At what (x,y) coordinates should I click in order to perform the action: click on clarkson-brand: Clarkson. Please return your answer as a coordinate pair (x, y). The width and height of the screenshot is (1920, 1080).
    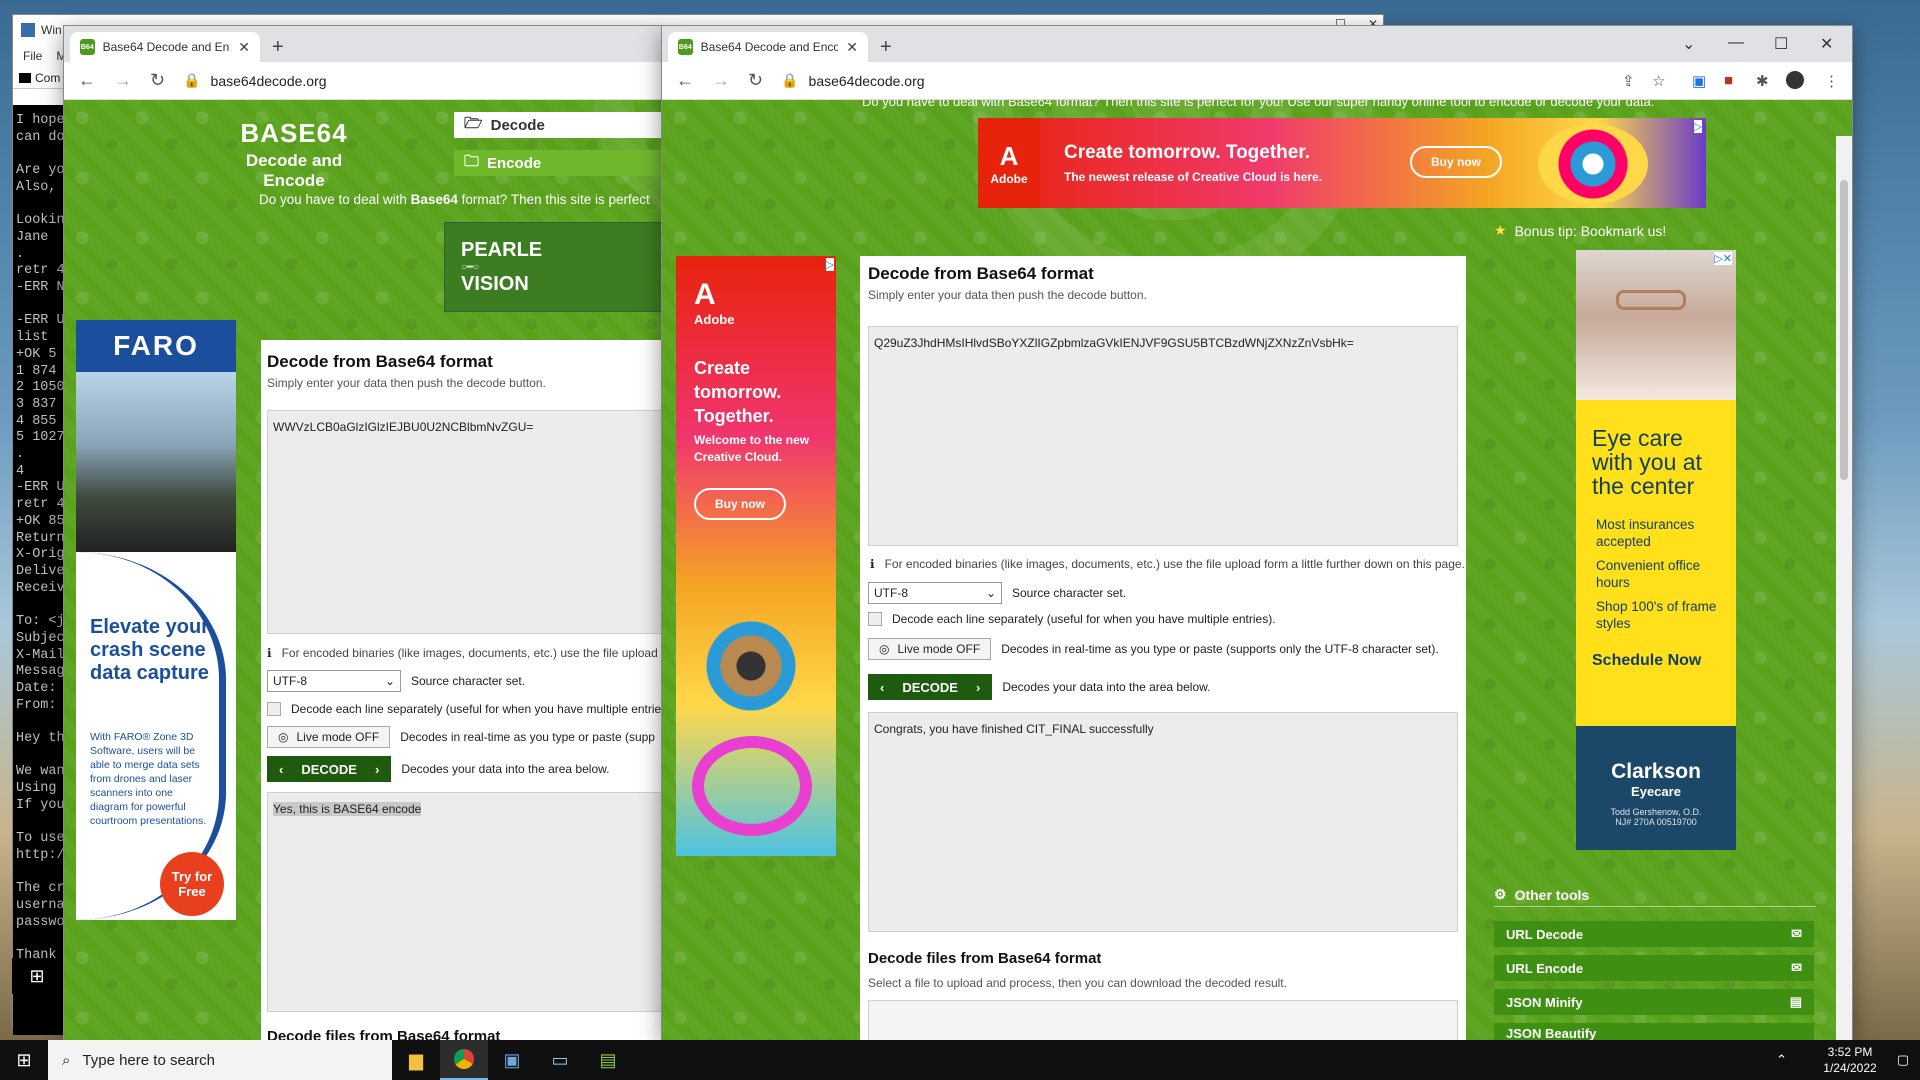
    Looking at the image, I should click on (1656, 771).